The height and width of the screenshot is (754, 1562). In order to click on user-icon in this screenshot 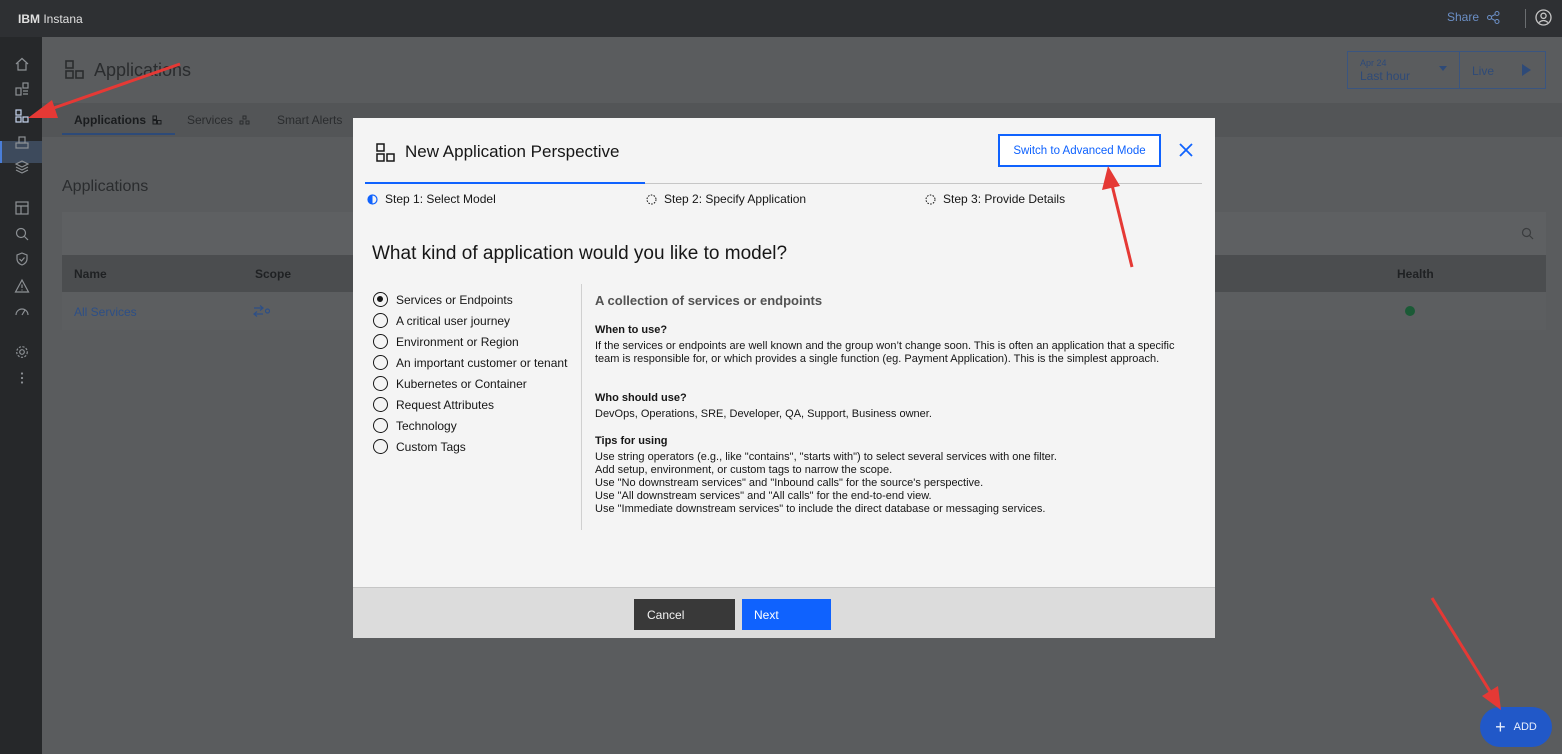, I will do `click(1543, 17)`.